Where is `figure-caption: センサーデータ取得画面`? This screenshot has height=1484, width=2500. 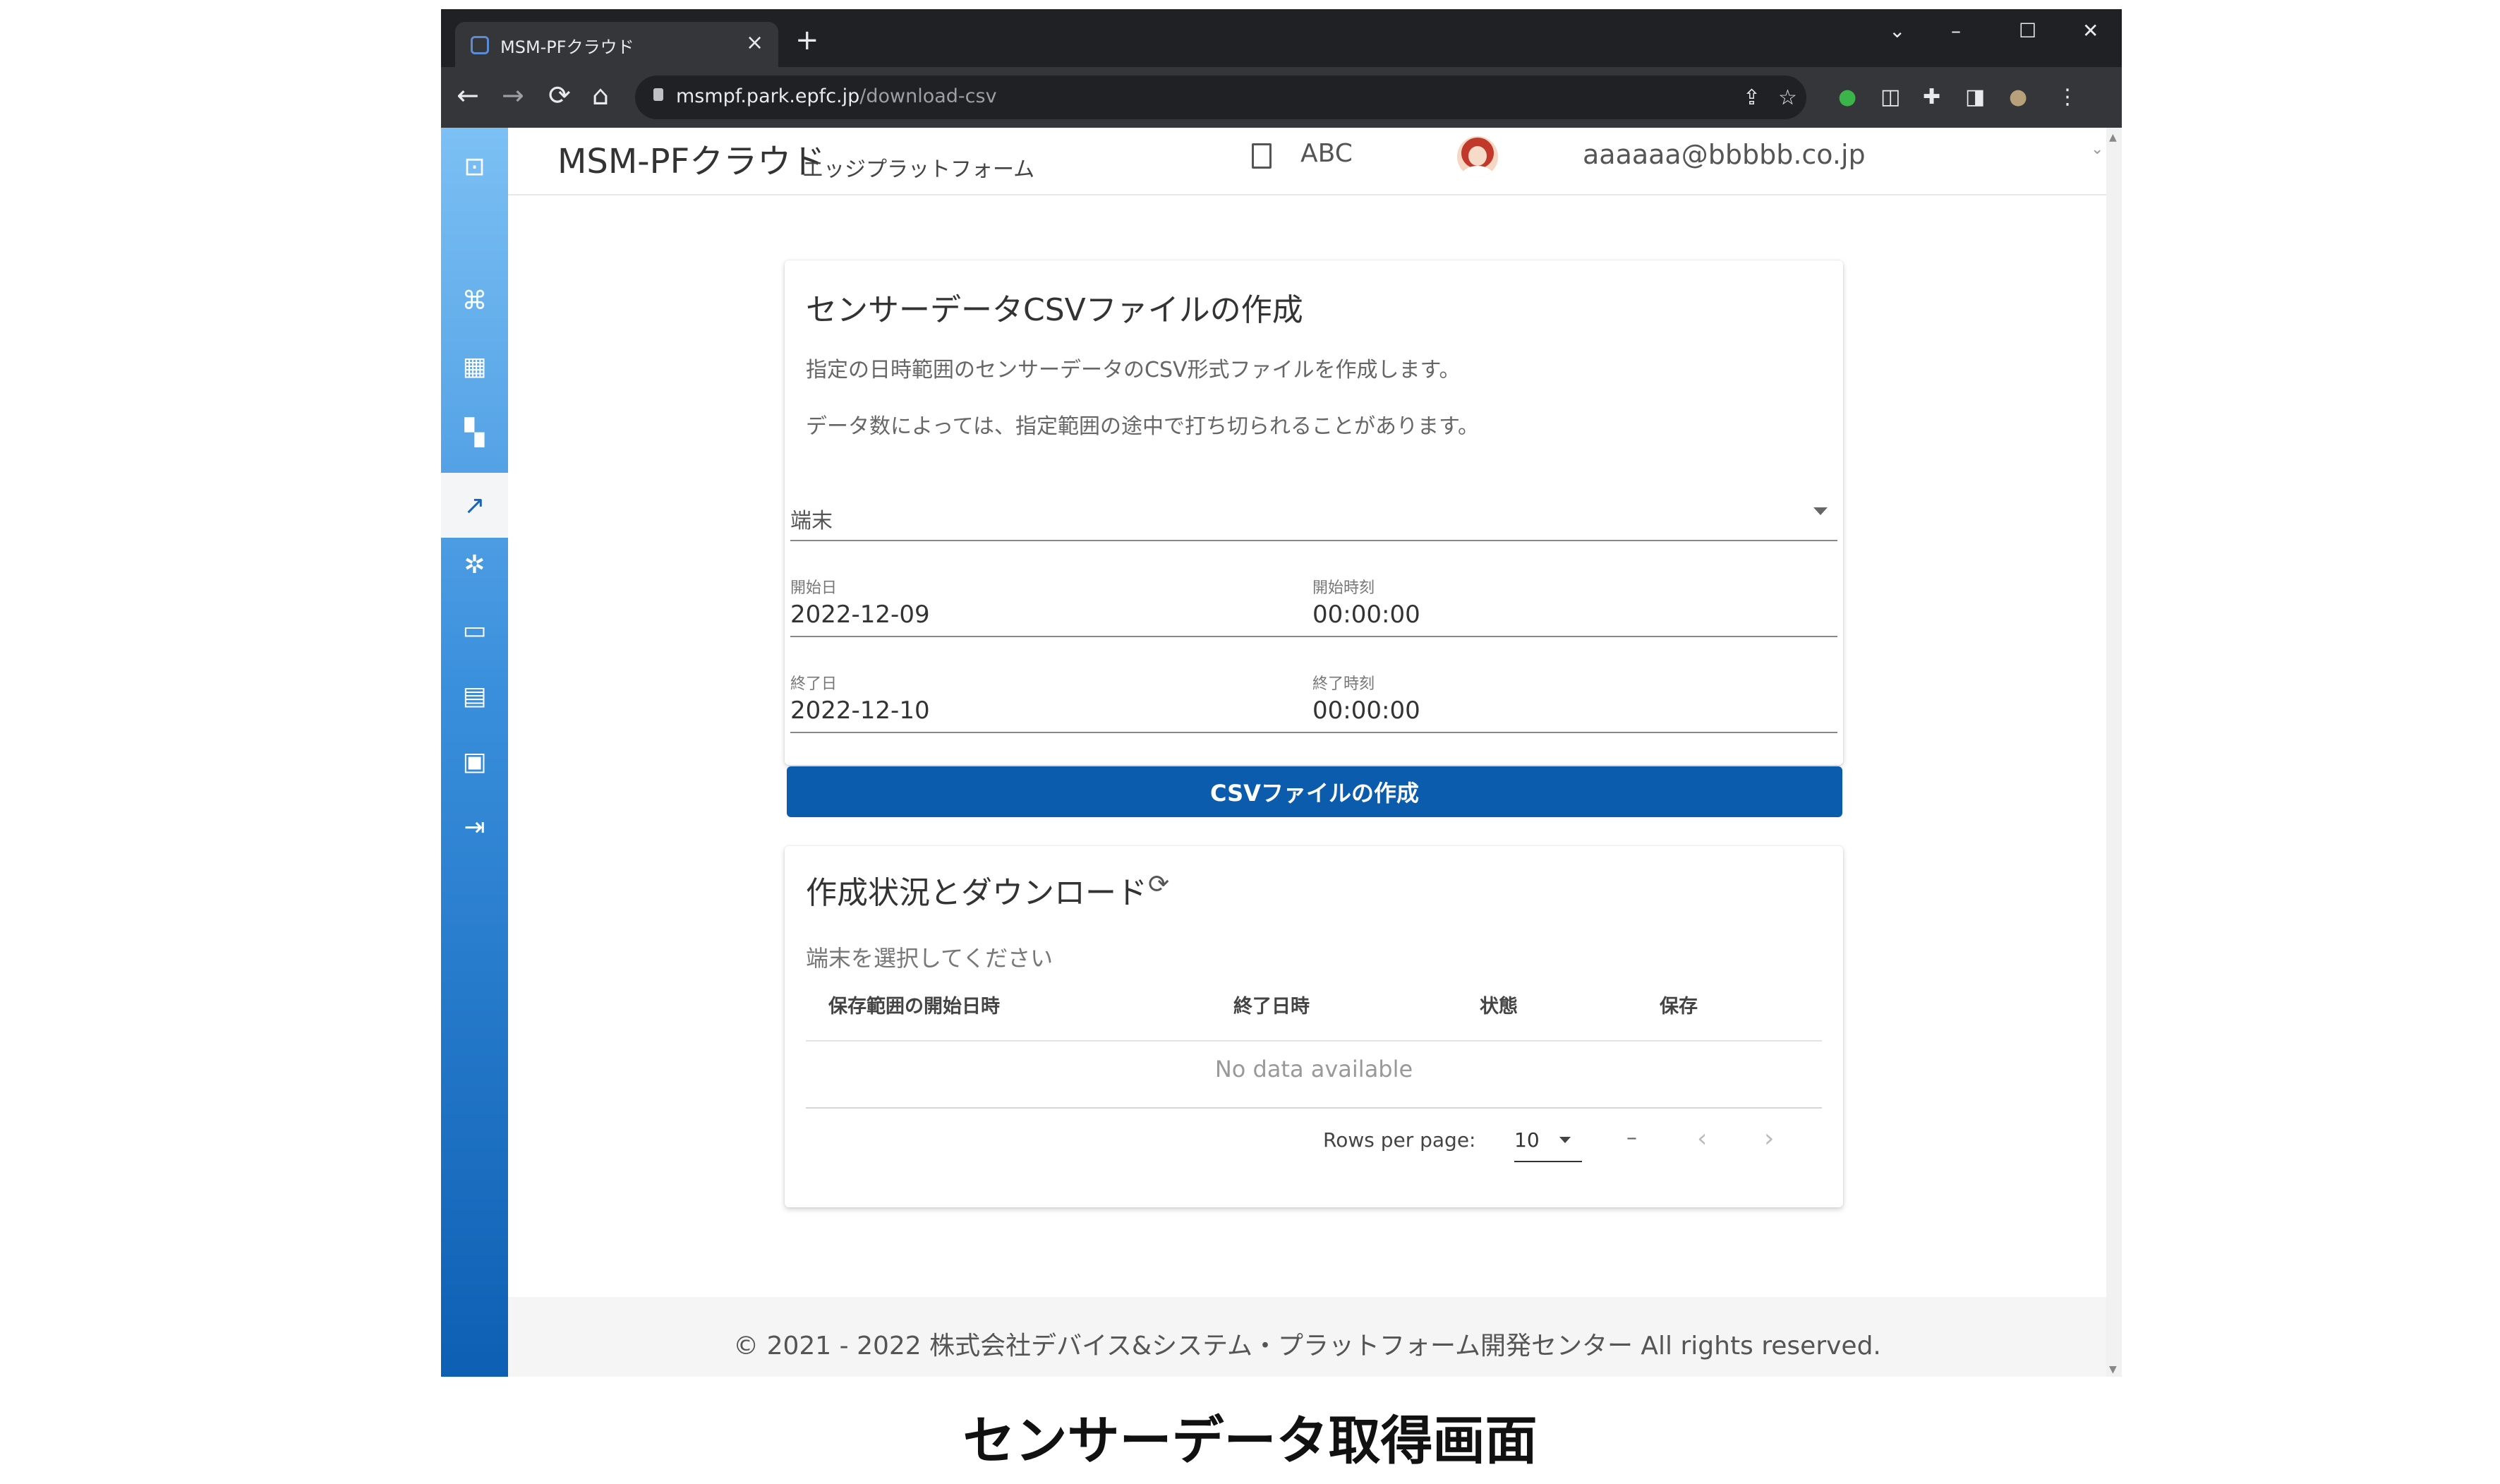 figure-caption: センサーデータ取得画面 is located at coordinates (1250, 1441).